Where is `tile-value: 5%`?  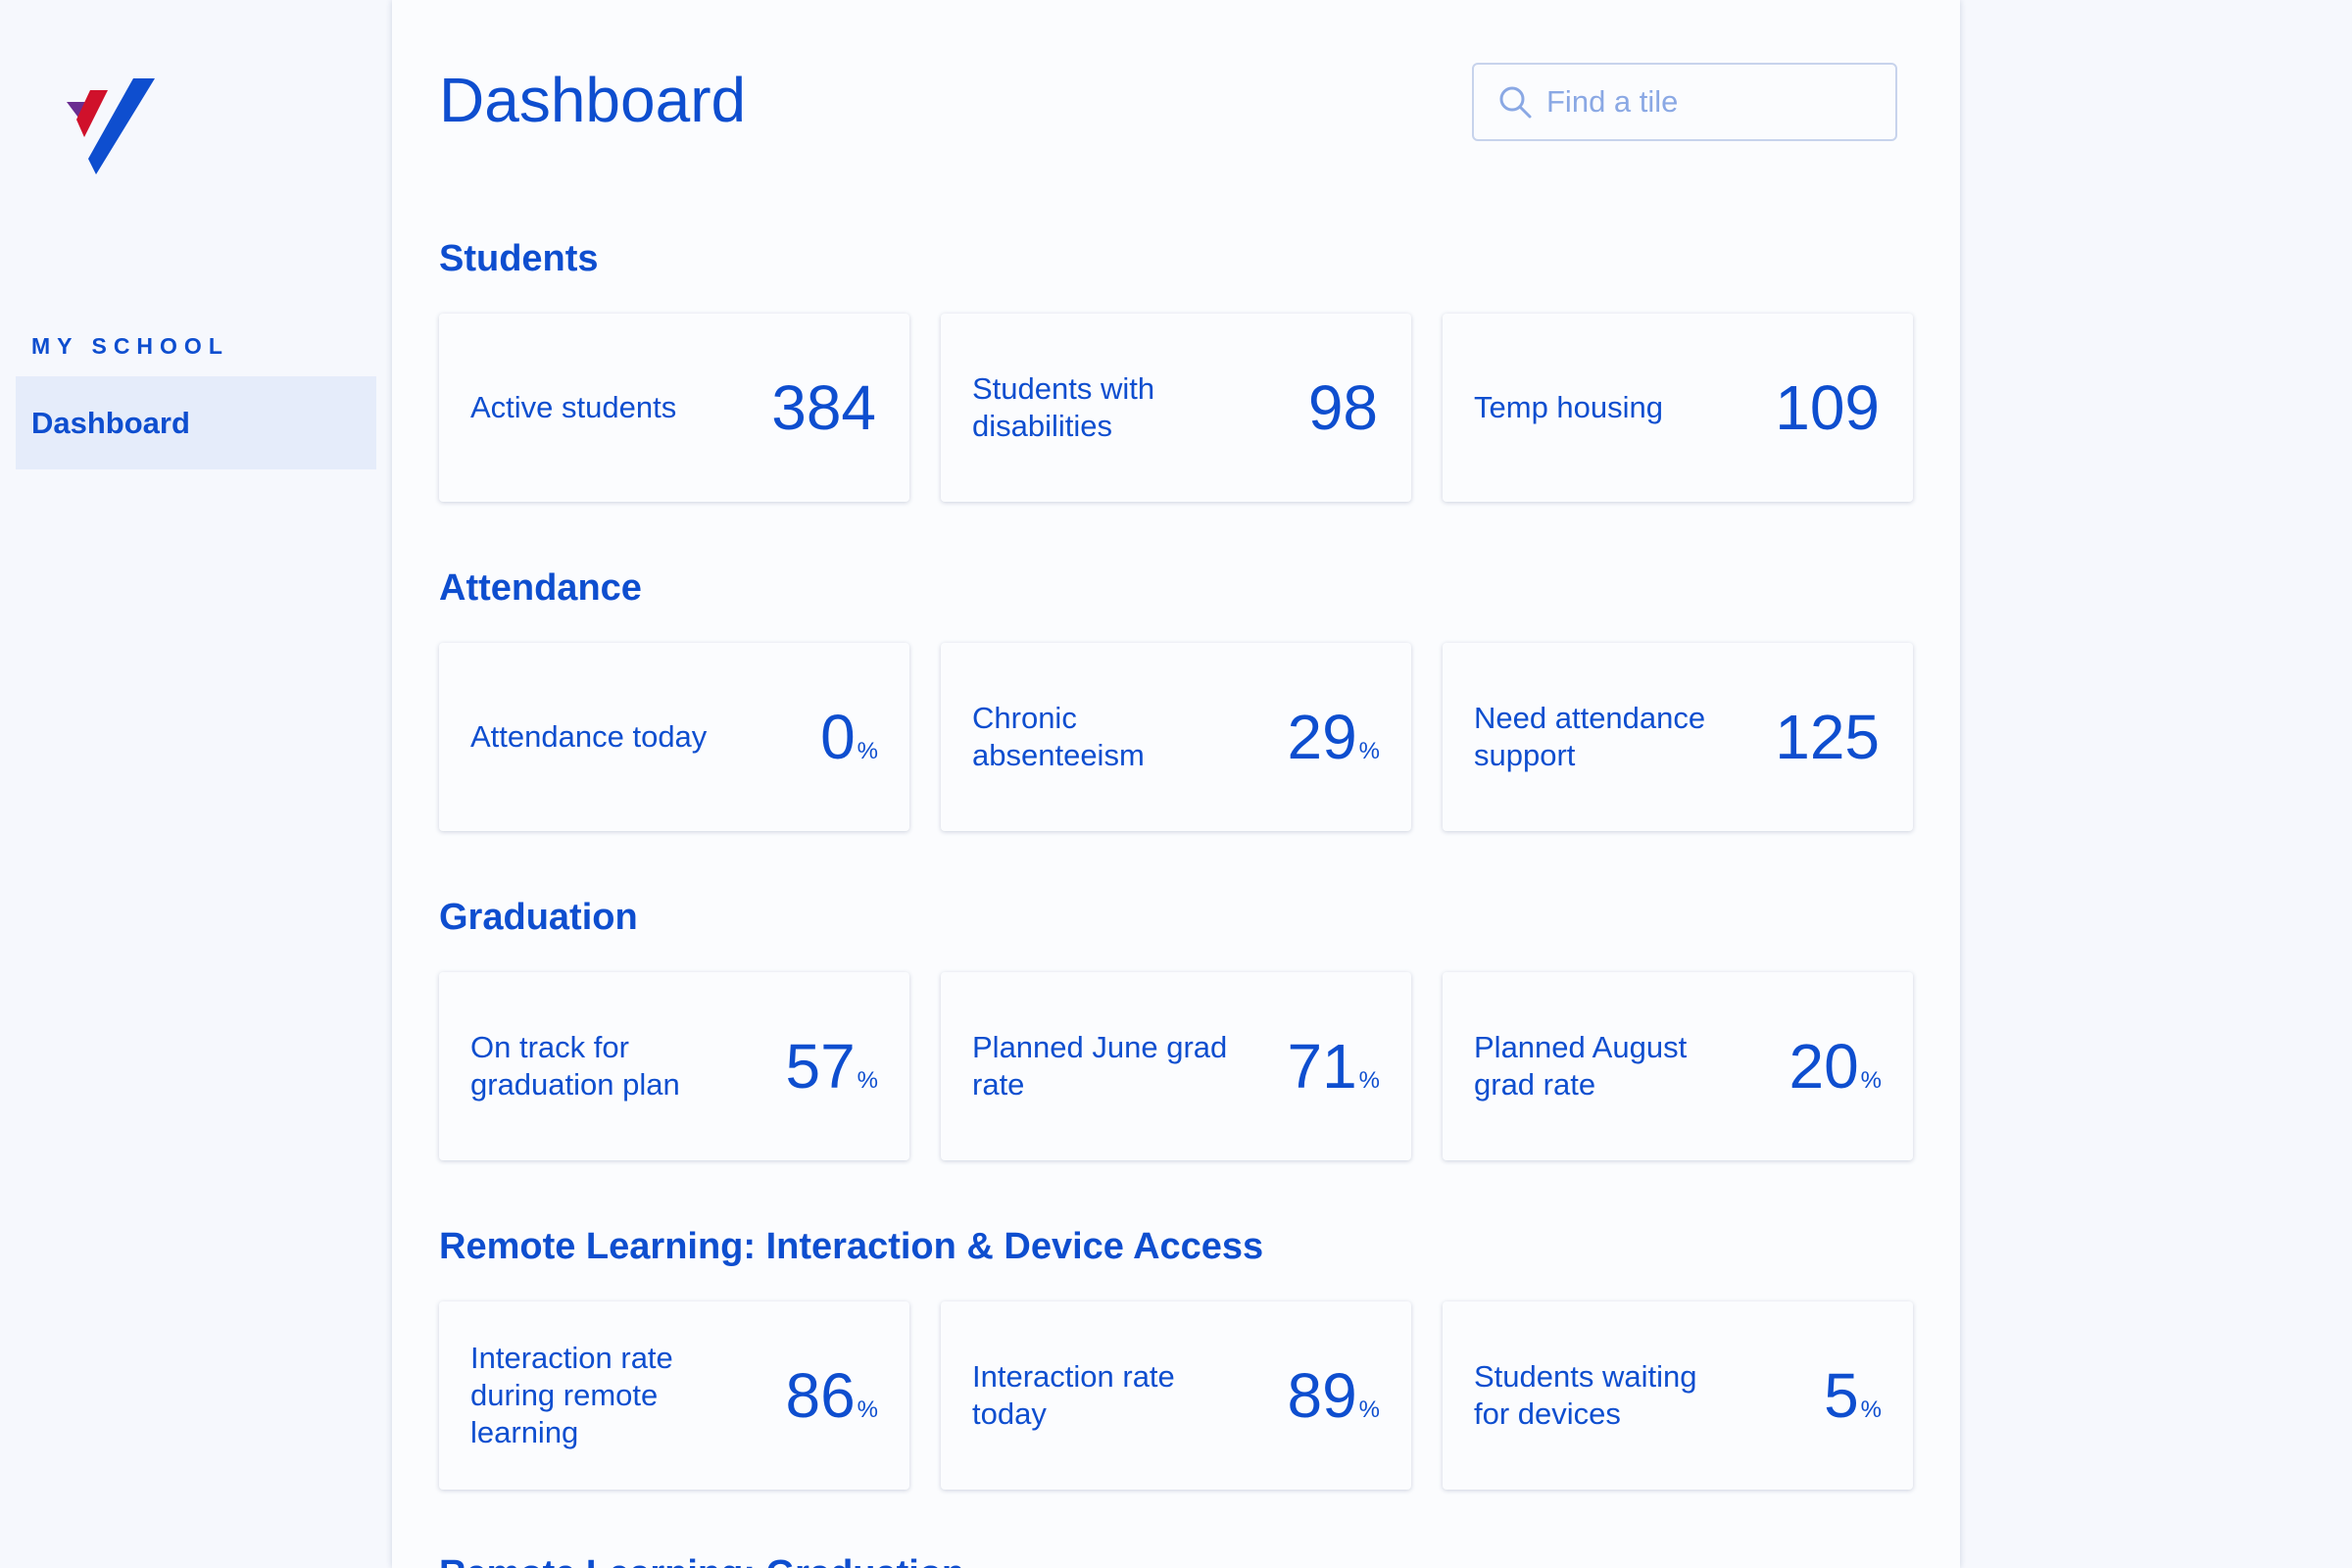
tile-value: 5% is located at coordinates (1853, 1395).